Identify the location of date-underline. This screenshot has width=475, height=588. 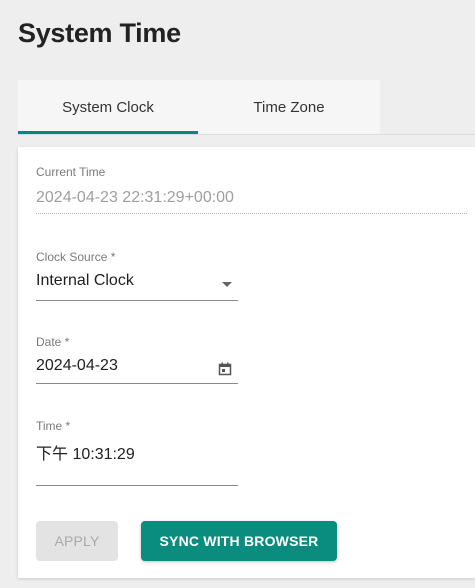
(137, 383).